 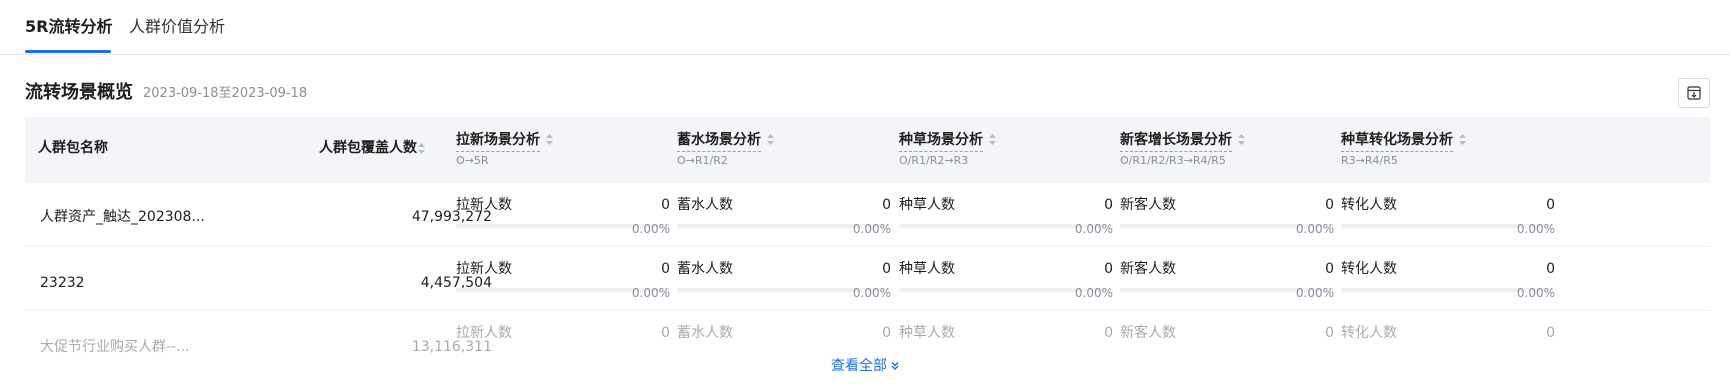 What do you see at coordinates (68, 51) in the screenshot?
I see `active-tab-indicator` at bounding box center [68, 51].